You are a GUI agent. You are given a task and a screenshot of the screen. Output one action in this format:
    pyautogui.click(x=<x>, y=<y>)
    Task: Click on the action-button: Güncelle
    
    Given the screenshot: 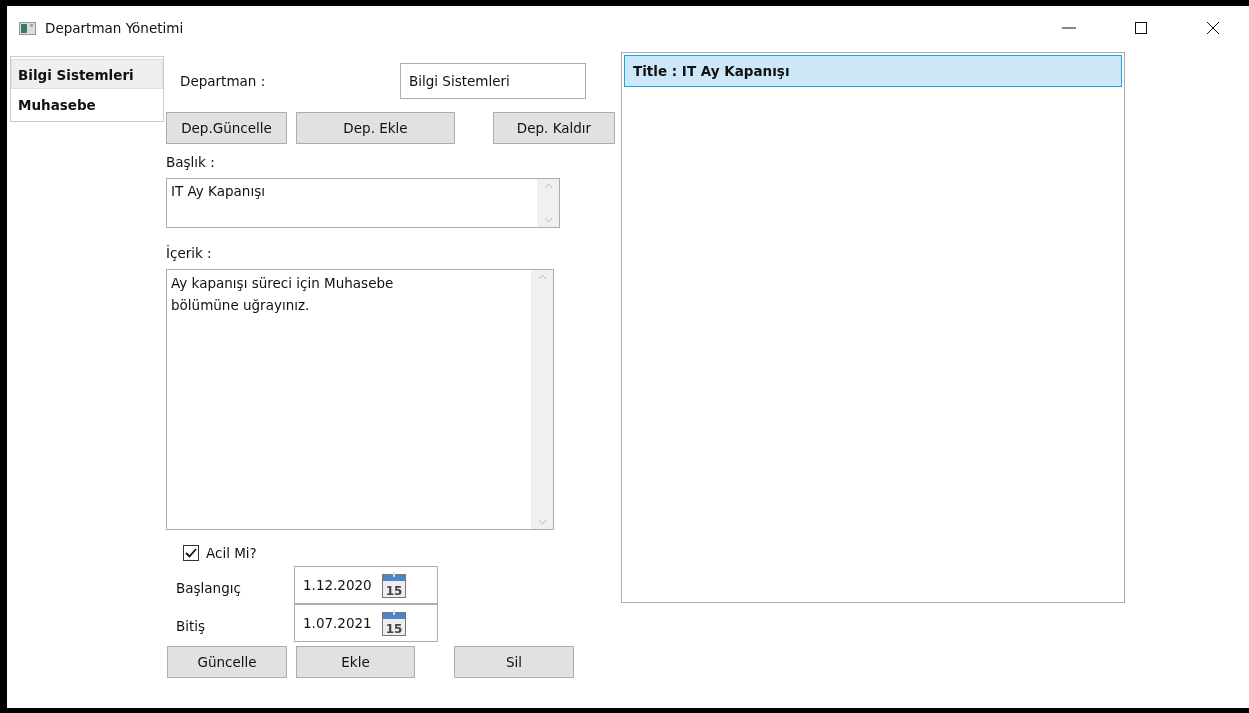 What is the action you would take?
    pyautogui.click(x=227, y=662)
    